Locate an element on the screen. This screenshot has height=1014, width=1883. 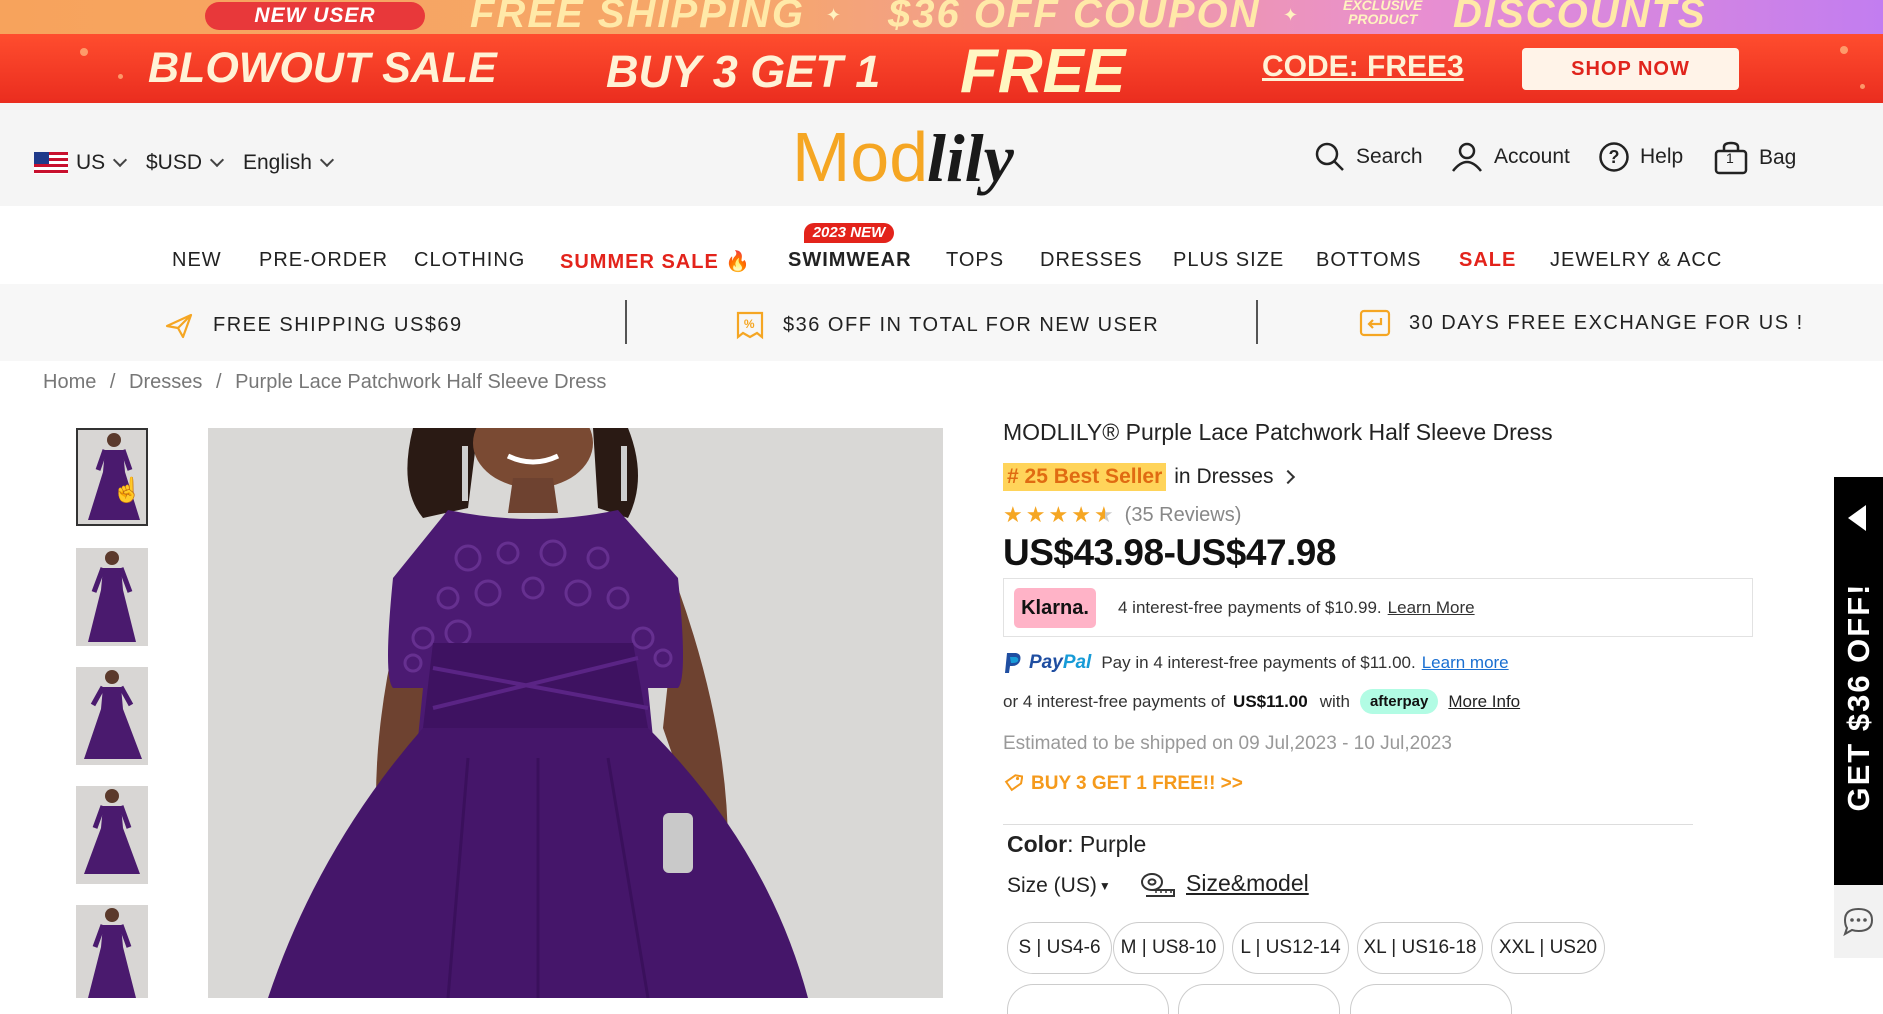
size-option-l: L | US12-14 is located at coordinates (1290, 948).